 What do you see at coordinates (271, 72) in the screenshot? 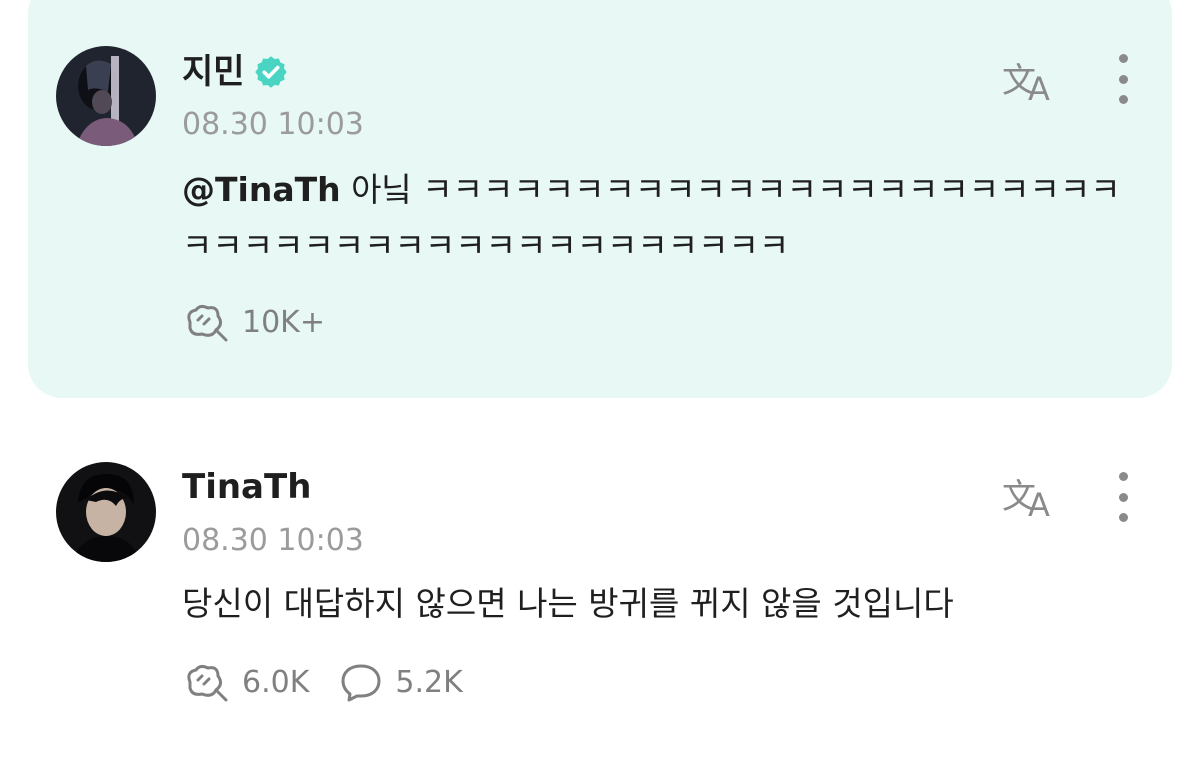
I see `verified-badge-icon` at bounding box center [271, 72].